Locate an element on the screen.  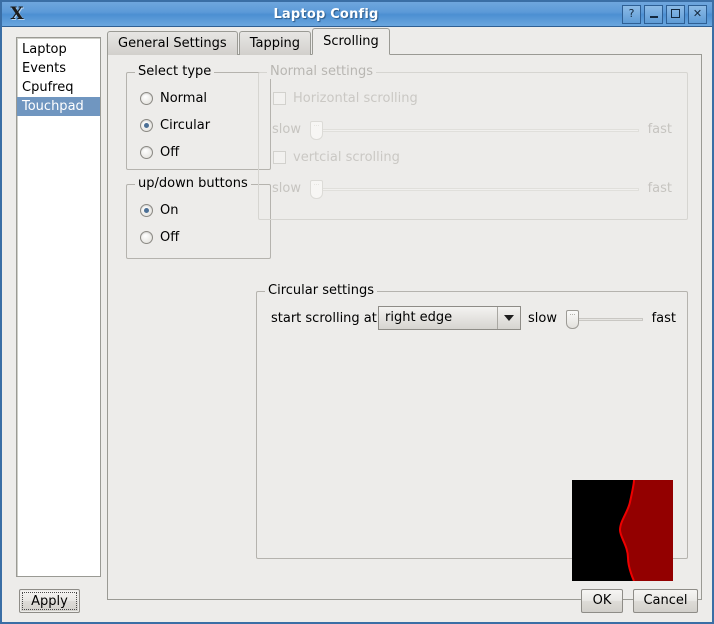
circular-slider-track is located at coordinates (604, 319).